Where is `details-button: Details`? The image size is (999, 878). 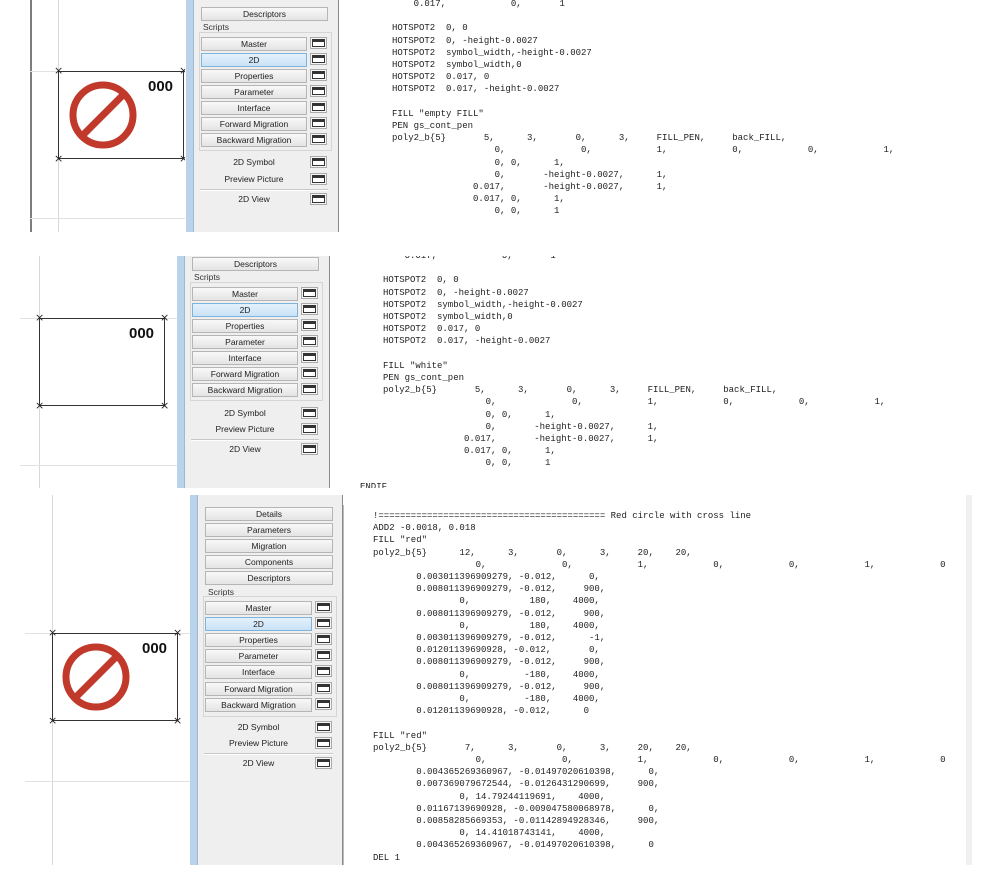
details-button: Details is located at coordinates (269, 514).